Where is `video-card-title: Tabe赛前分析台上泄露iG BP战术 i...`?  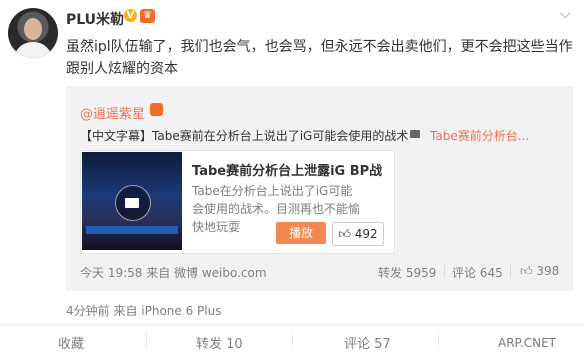
video-card-title: Tabe赛前分析台上泄露iG BP战术 i... is located at coordinates (287, 169).